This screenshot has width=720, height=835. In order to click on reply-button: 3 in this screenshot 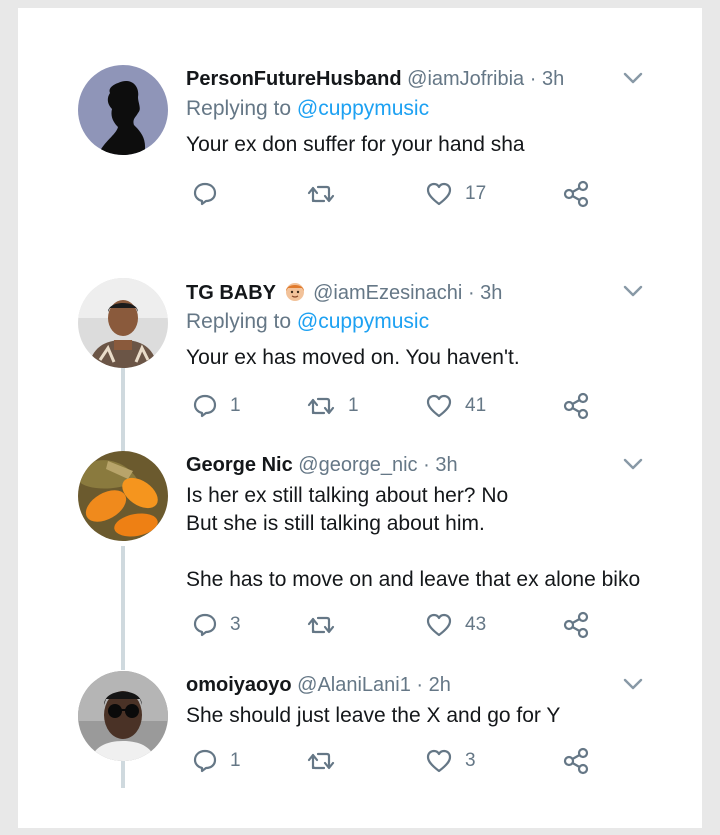, I will do `click(216, 625)`.